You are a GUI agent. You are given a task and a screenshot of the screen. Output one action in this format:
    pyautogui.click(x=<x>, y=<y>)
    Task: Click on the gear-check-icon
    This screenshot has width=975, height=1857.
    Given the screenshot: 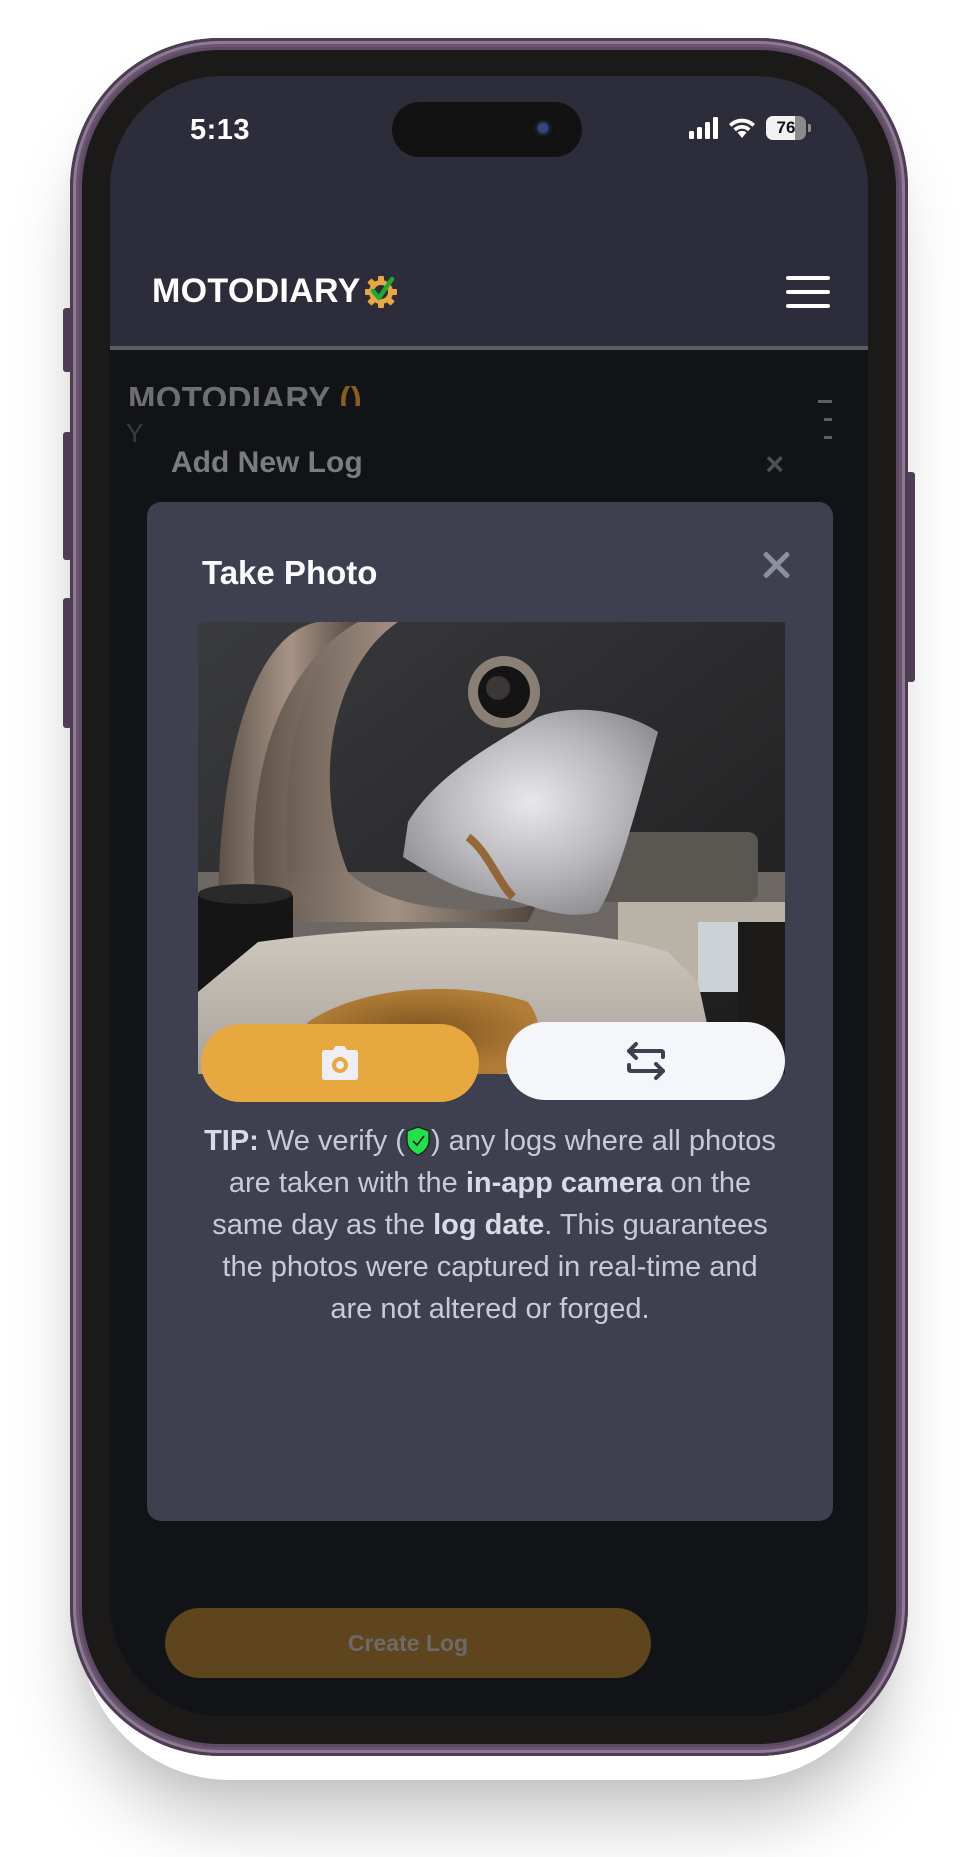 What is the action you would take?
    pyautogui.click(x=380, y=291)
    